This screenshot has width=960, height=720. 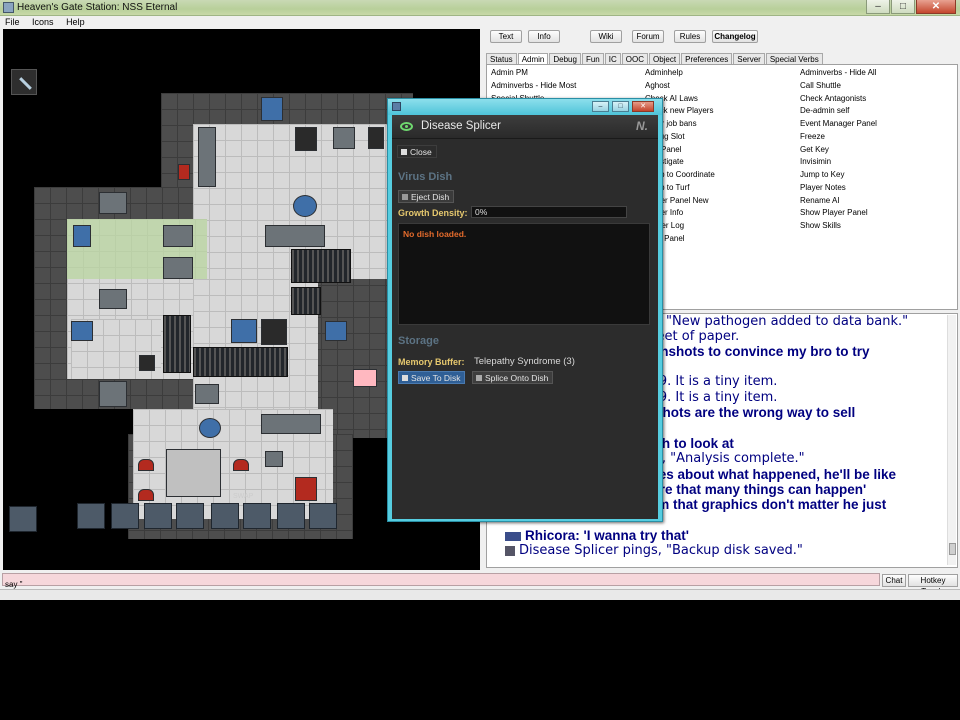 I want to click on title-bar: Heaven's Gate Station: NSS Eternal – □ ✕, so click(x=480, y=8).